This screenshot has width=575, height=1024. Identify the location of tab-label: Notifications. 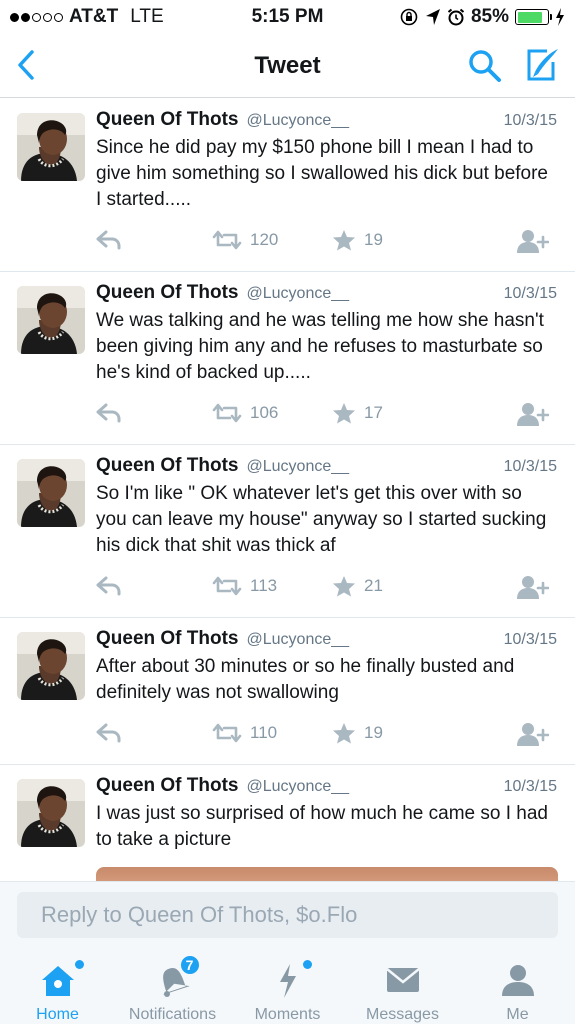
(172, 1014).